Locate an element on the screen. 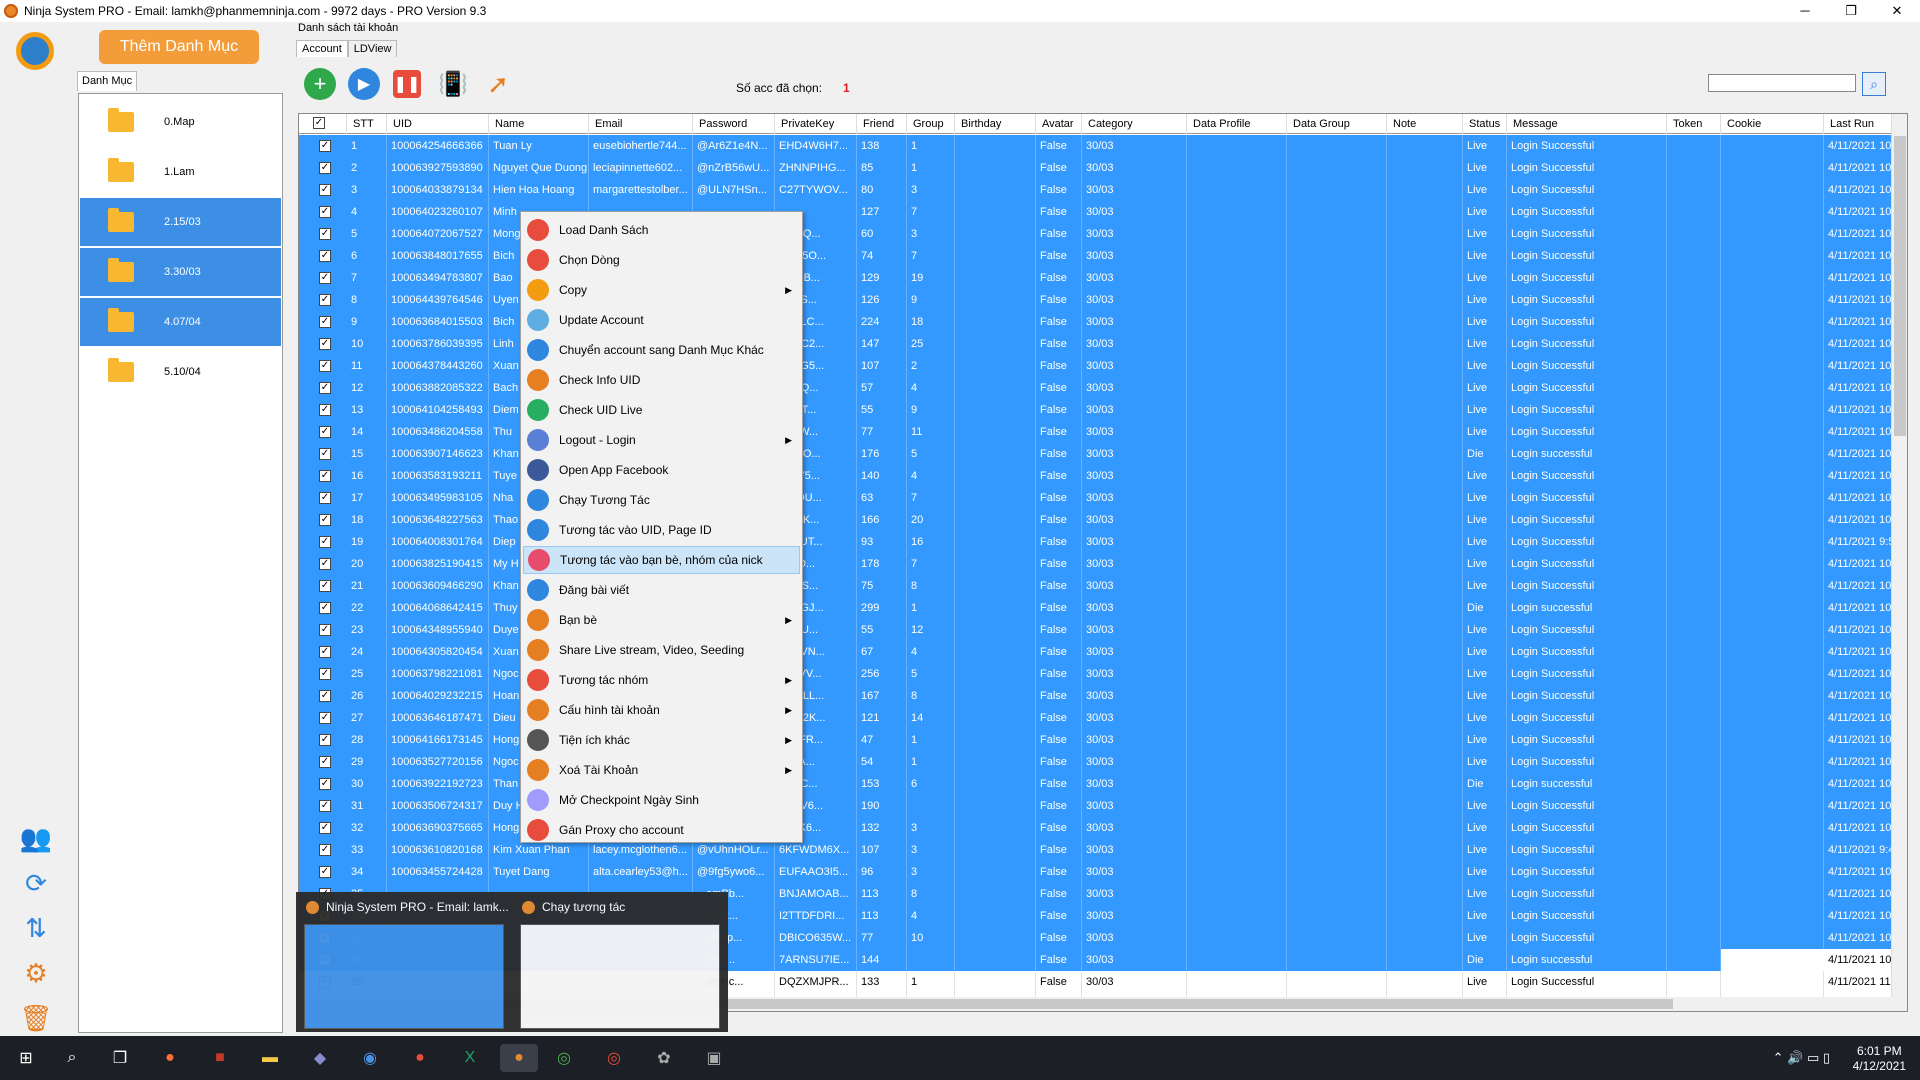 The width and height of the screenshot is (1920, 1080). preview-thumbnail-main is located at coordinates (404, 976).